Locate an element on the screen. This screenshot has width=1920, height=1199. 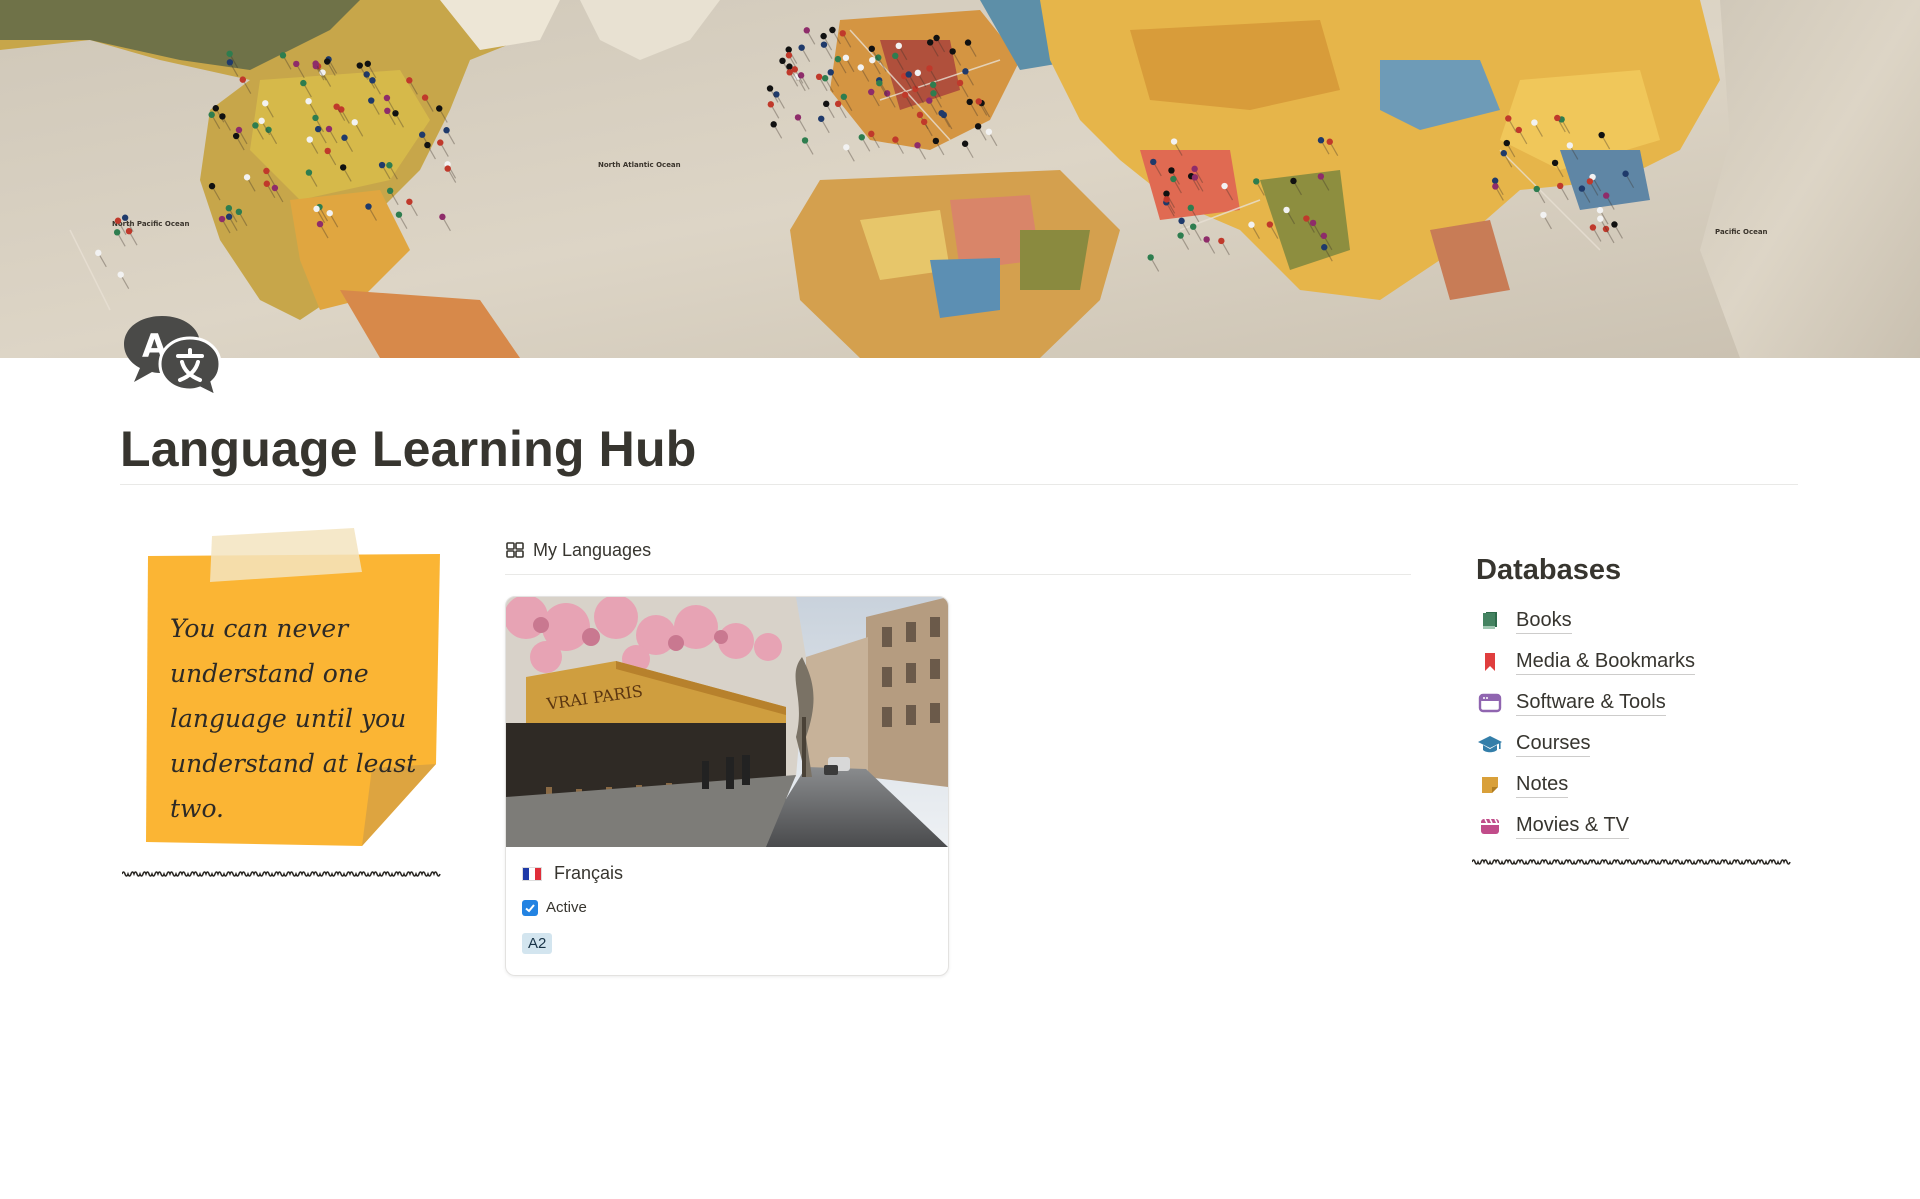
page-icon: A is located at coordinates (172, 355).